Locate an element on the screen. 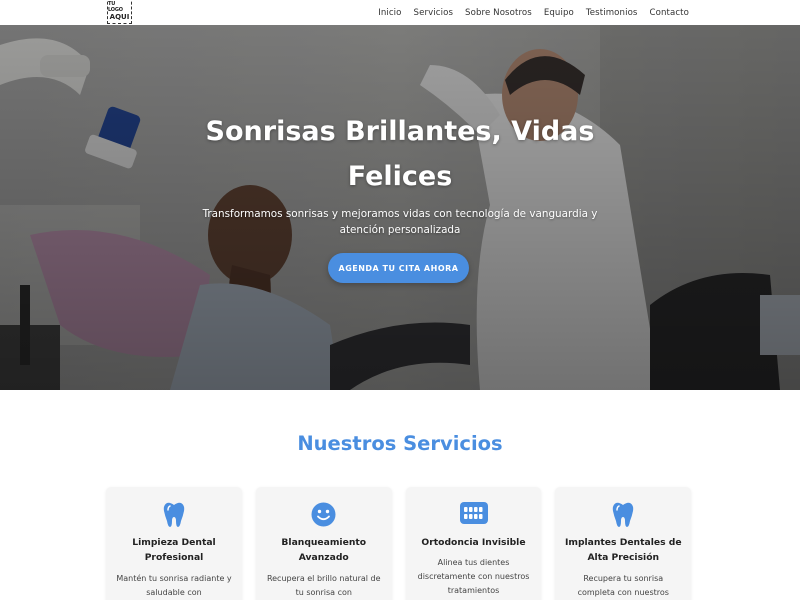  logo: TU LOGO AQUI is located at coordinates (119, 12).